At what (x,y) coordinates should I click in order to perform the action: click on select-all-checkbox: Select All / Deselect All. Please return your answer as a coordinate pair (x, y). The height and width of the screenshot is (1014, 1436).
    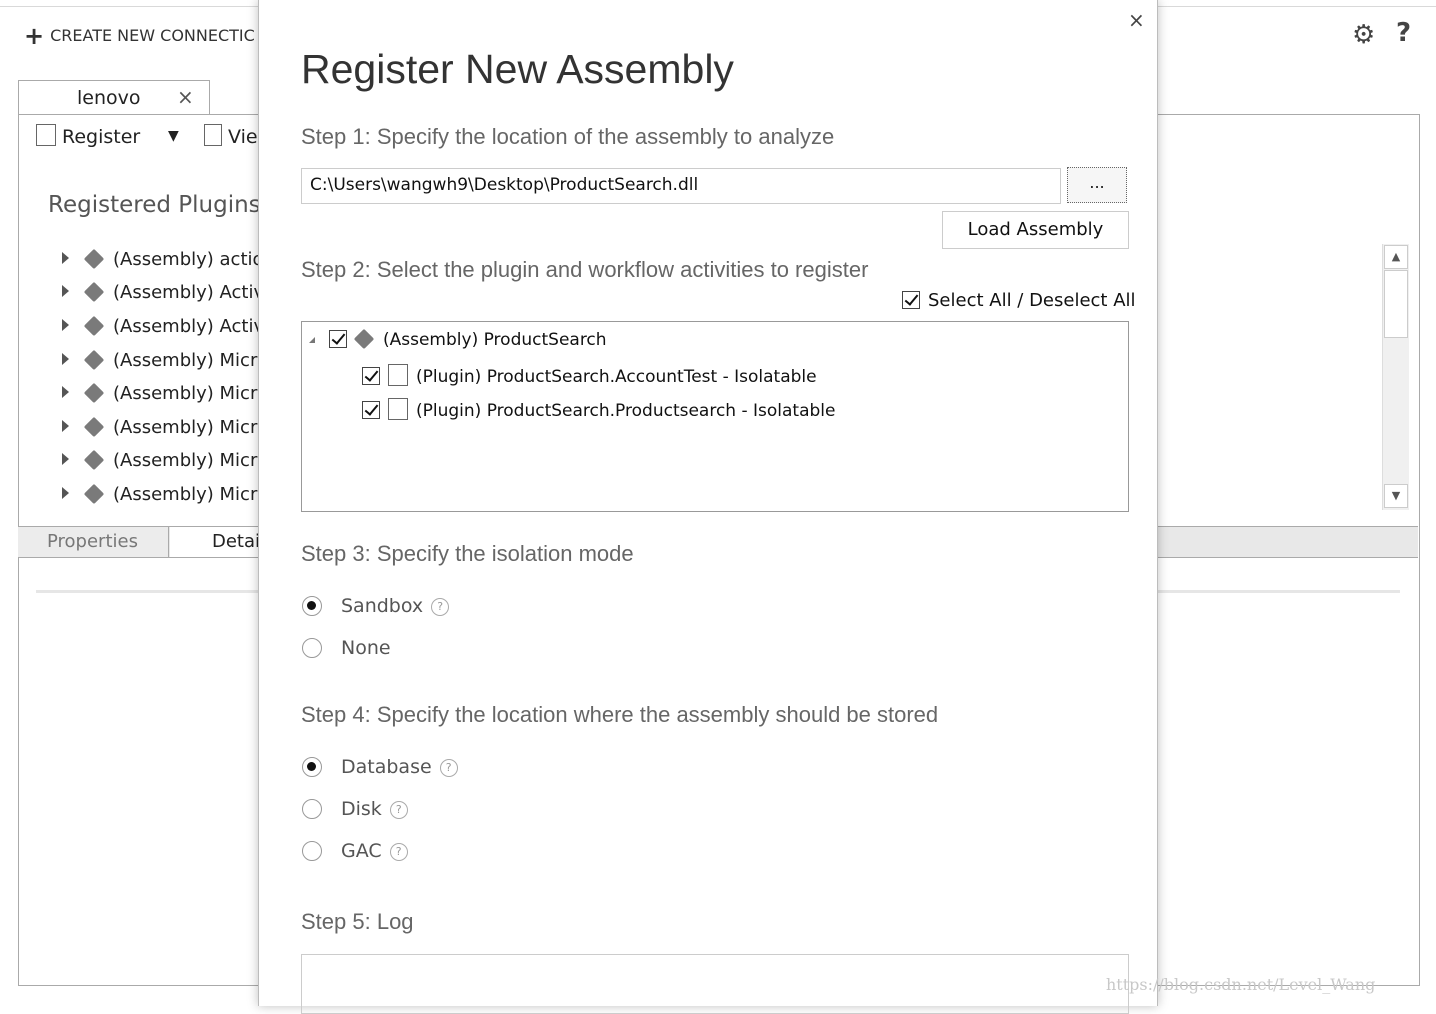
    Looking at the image, I should click on (1019, 300).